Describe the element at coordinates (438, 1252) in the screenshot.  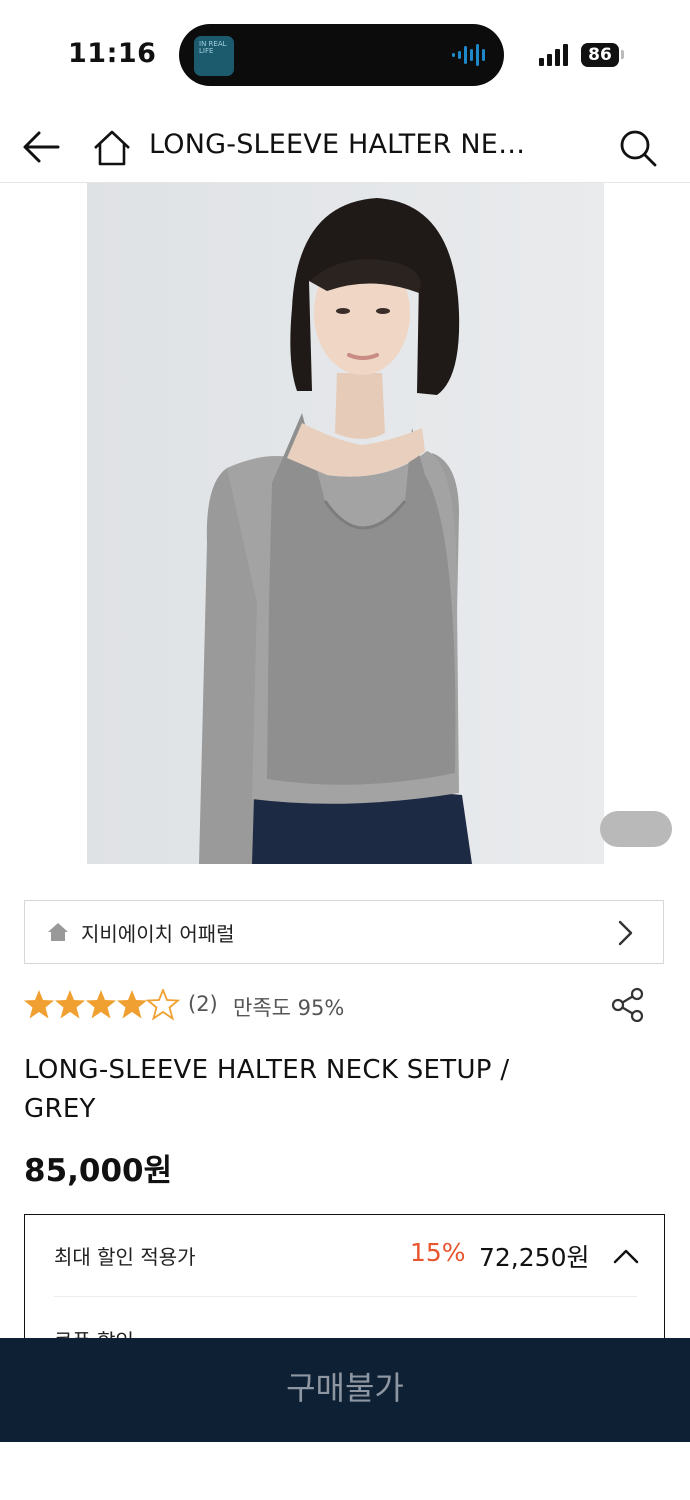
I see `discount-percent: 15%` at that location.